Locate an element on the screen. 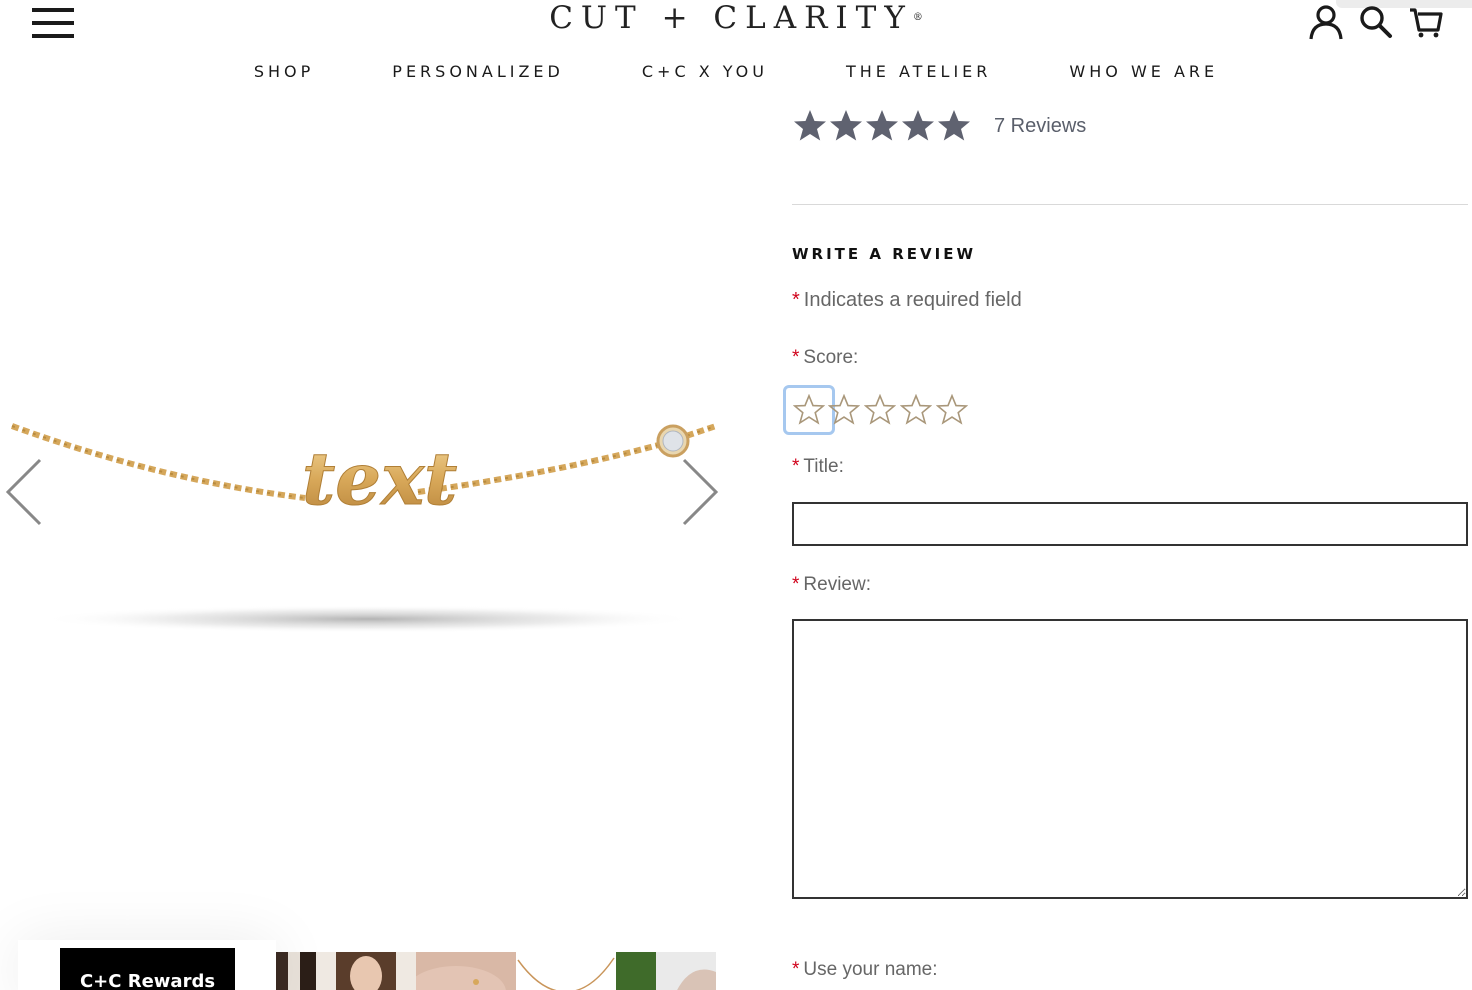 This screenshot has width=1472, height=990. chevron-left-icon is located at coordinates (24, 492).